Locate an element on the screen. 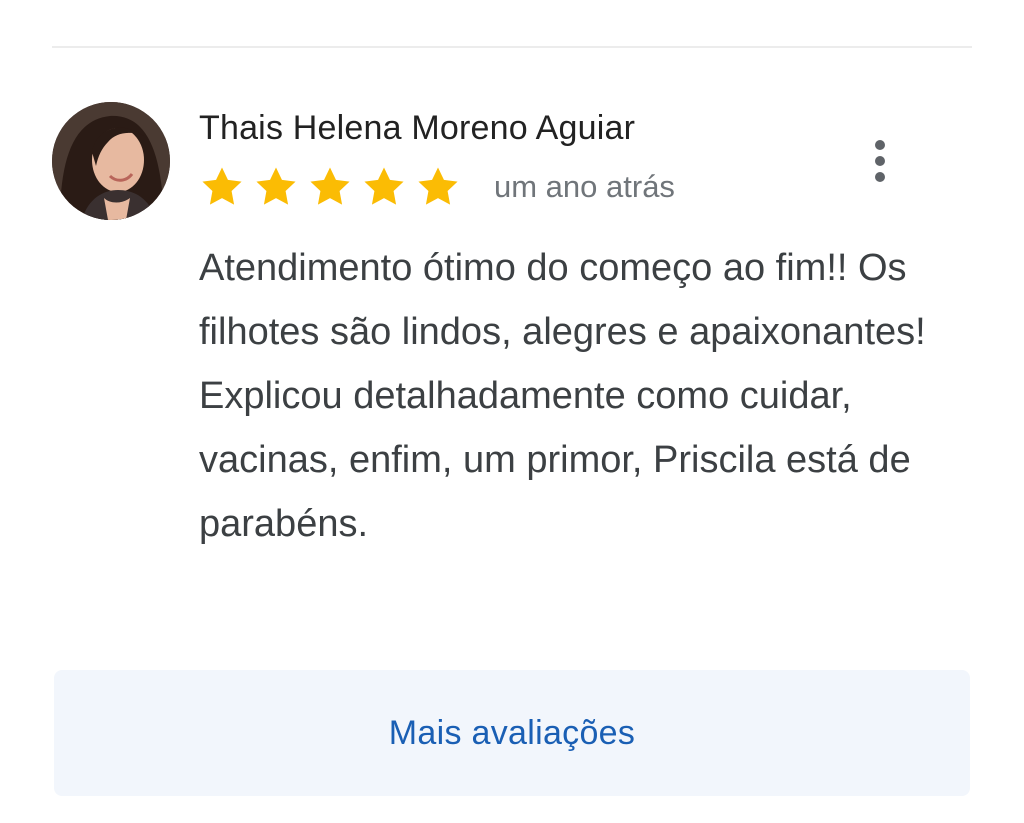 Image resolution: width=1024 pixels, height=823 pixels. more-vert-icon is located at coordinates (880, 161).